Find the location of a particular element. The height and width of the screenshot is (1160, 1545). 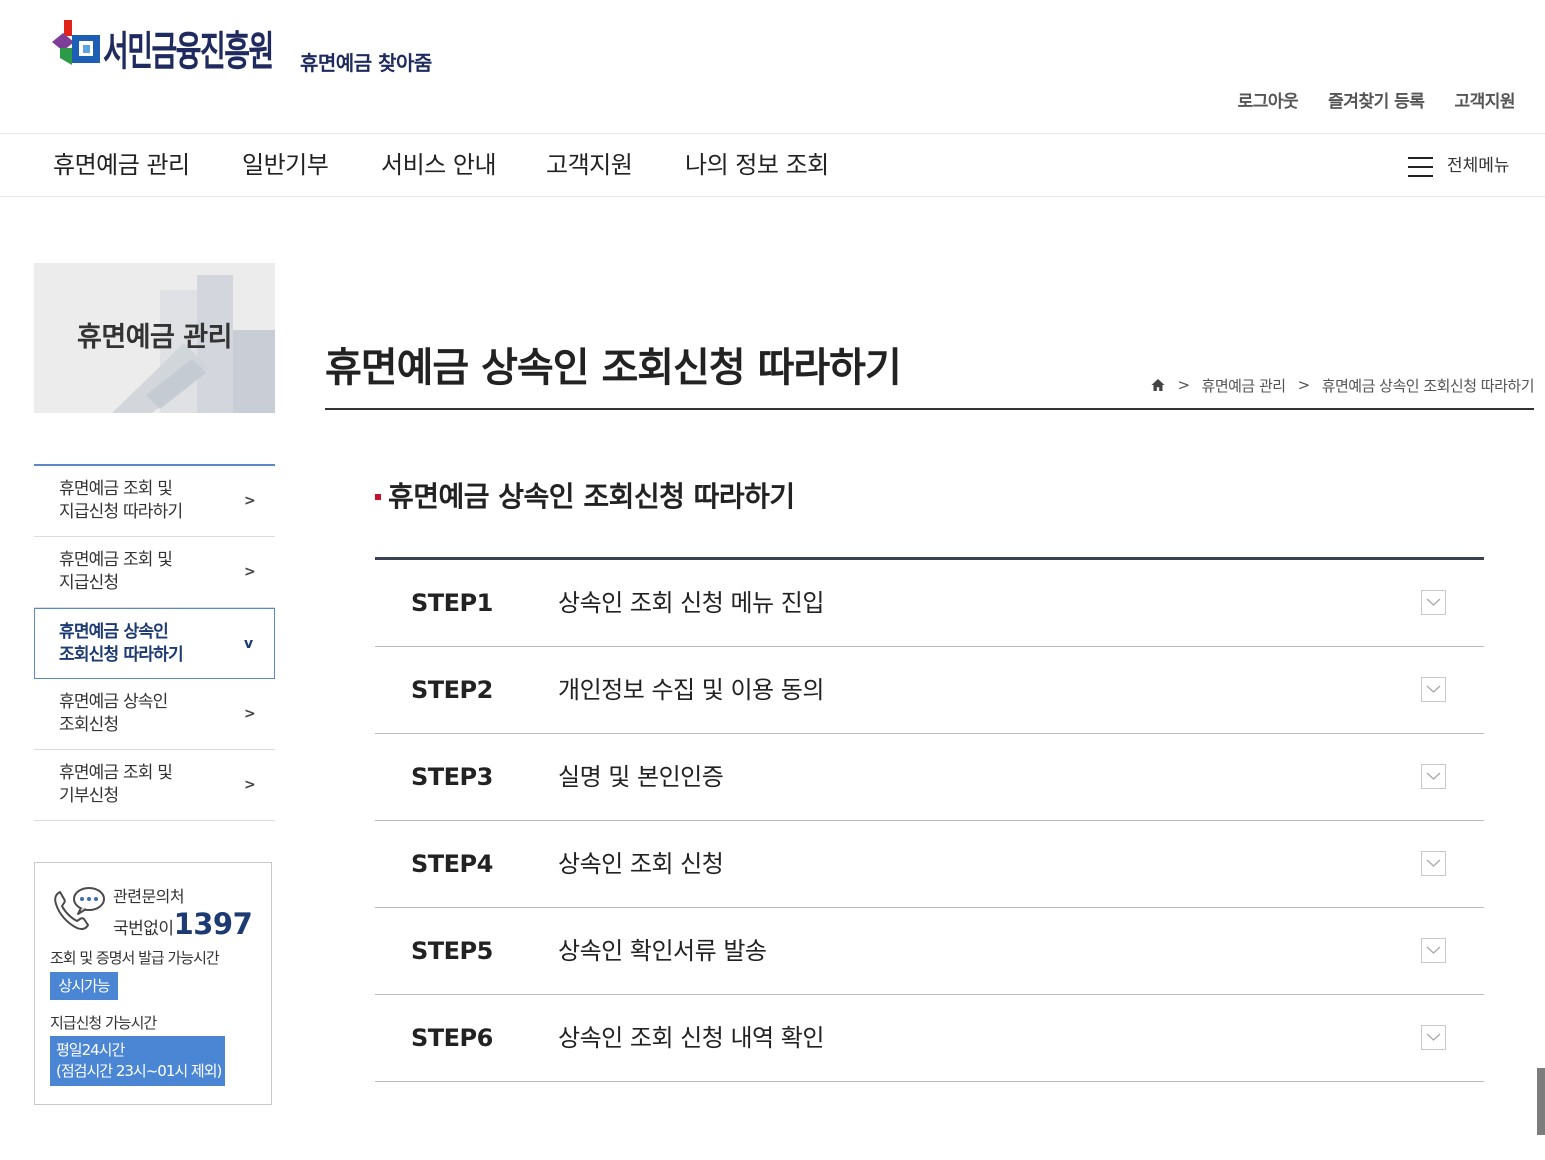

label-line: 조회신청 is located at coordinates (89, 725).